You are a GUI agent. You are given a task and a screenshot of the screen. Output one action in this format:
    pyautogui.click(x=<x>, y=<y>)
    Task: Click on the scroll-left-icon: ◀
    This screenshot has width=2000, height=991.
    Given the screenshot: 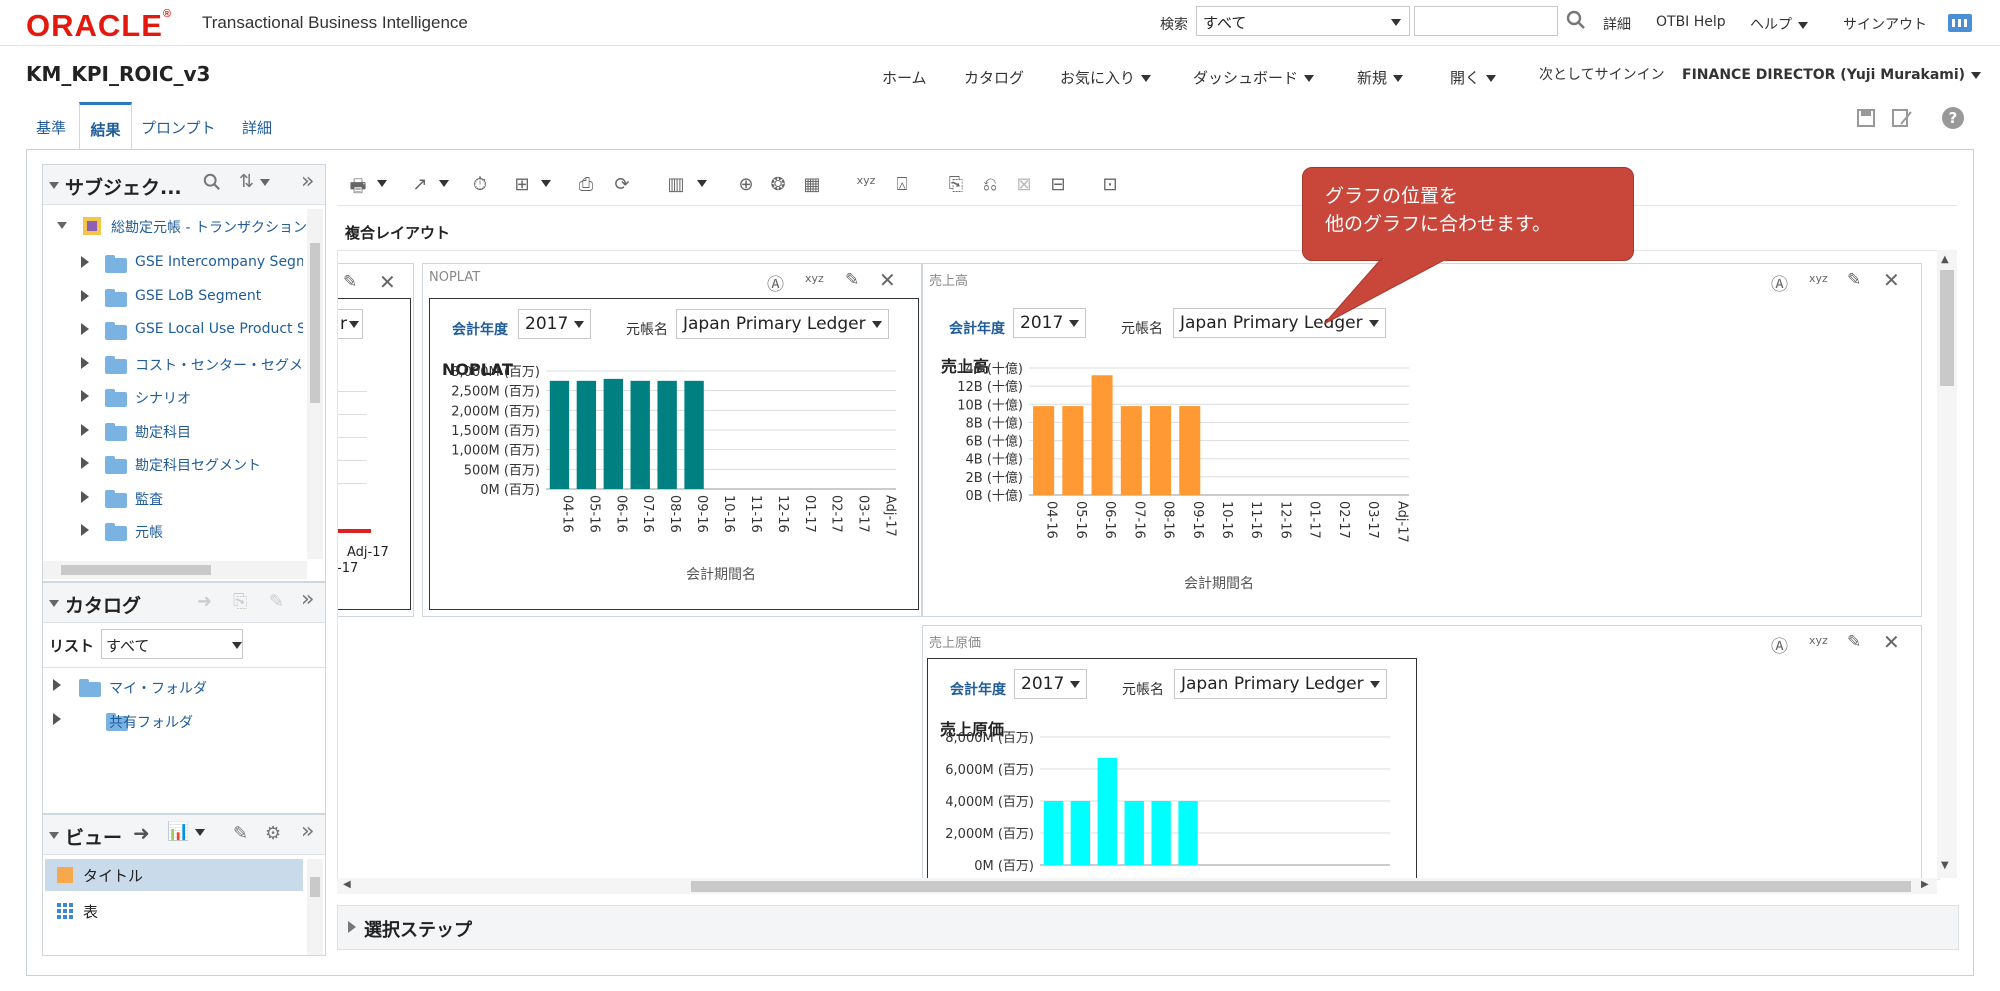 What is the action you would take?
    pyautogui.click(x=347, y=884)
    